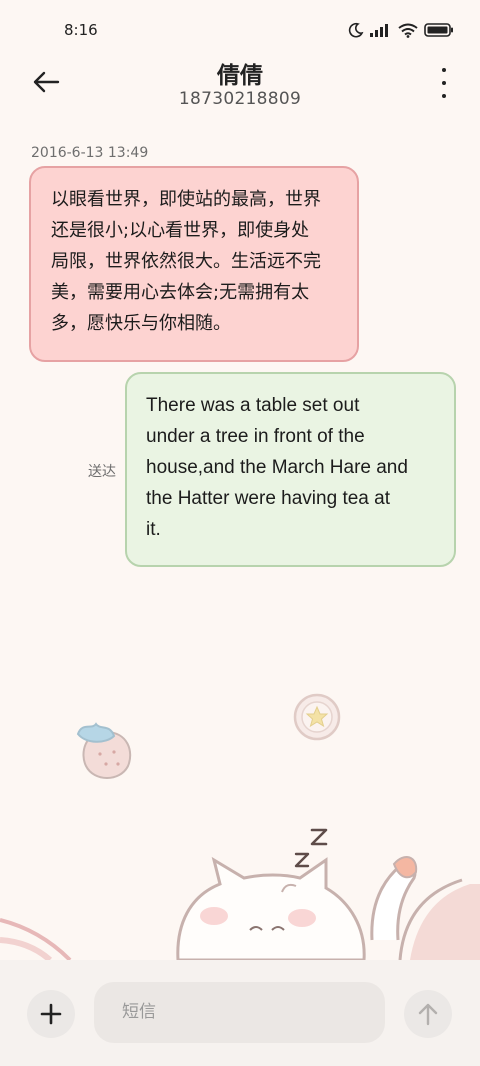 The height and width of the screenshot is (1066, 480). What do you see at coordinates (317, 717) in the screenshot?
I see `wallpaper-star-badge-icon` at bounding box center [317, 717].